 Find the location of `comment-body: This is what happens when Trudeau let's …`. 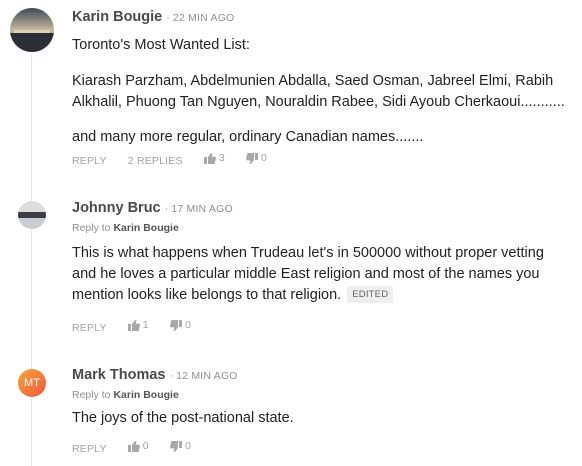

comment-body: This is what happens when Trudeau let's … is located at coordinates (319, 274).